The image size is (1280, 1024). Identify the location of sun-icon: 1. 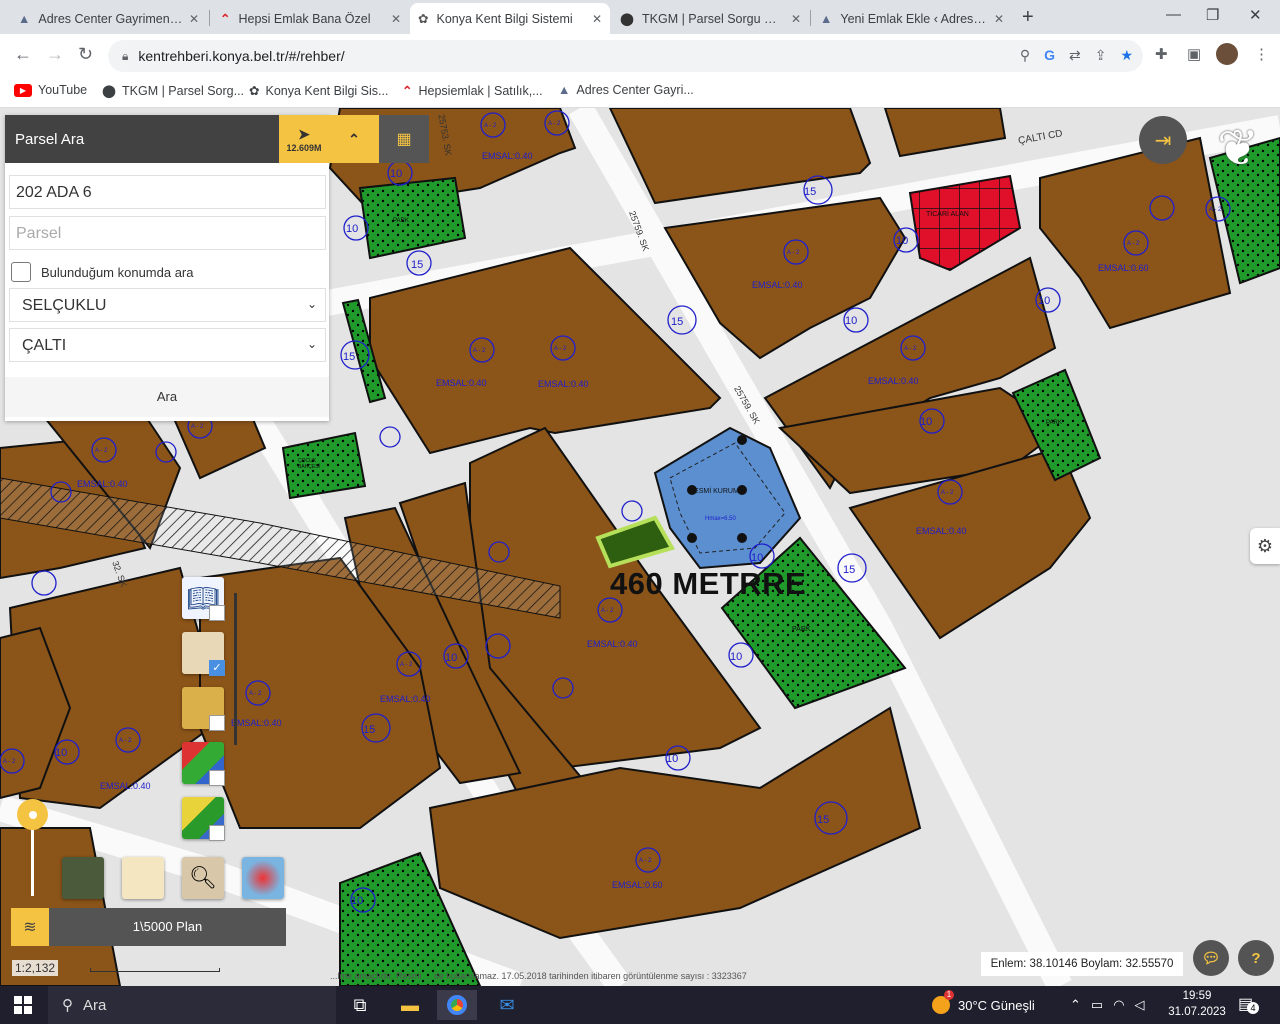
(943, 1002).